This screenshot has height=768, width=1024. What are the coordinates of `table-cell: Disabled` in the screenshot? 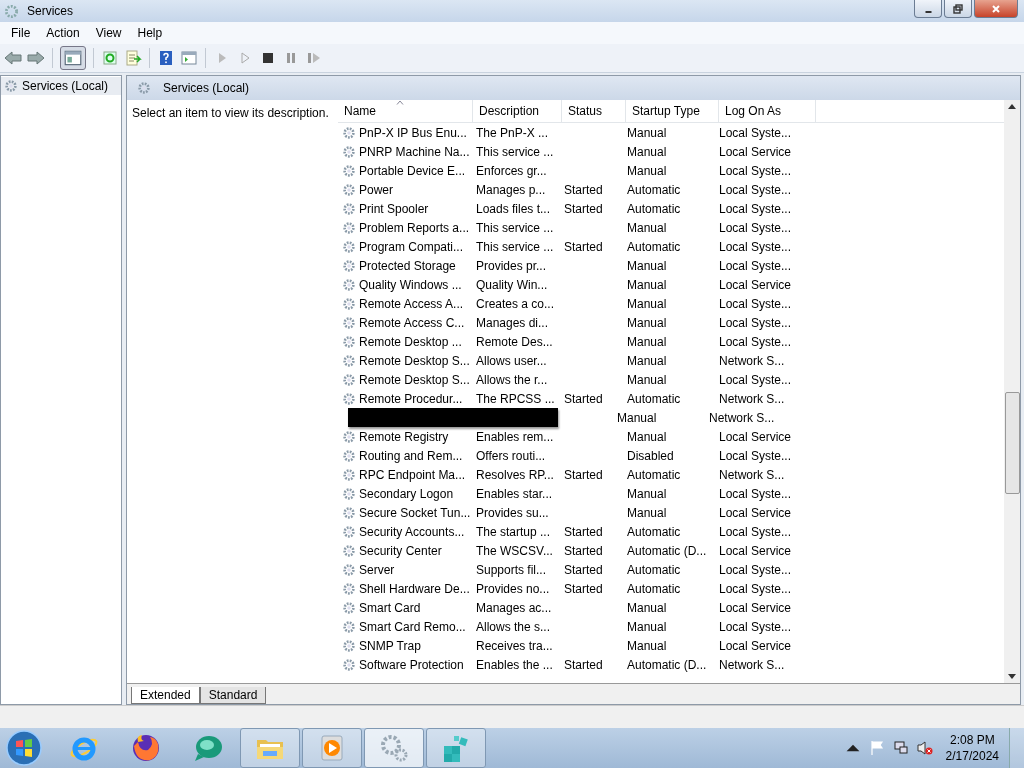 It's located at (650, 455).